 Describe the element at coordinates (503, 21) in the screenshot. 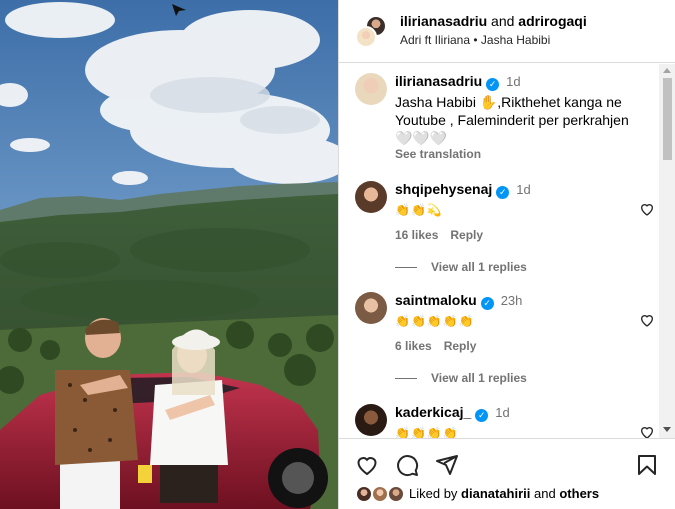

I see `and-text: and` at that location.